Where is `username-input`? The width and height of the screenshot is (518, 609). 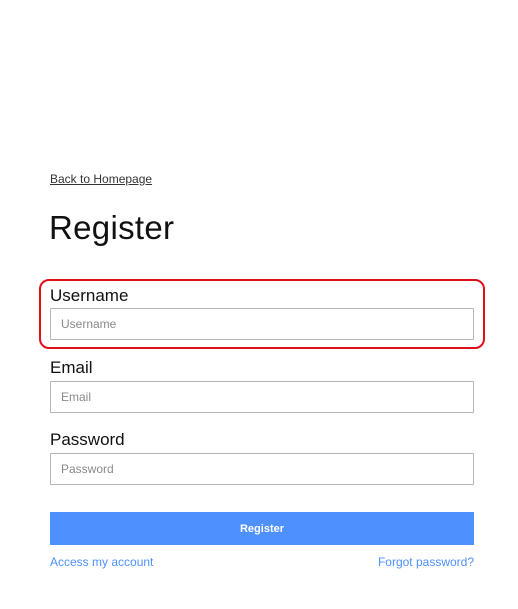 username-input is located at coordinates (262, 324).